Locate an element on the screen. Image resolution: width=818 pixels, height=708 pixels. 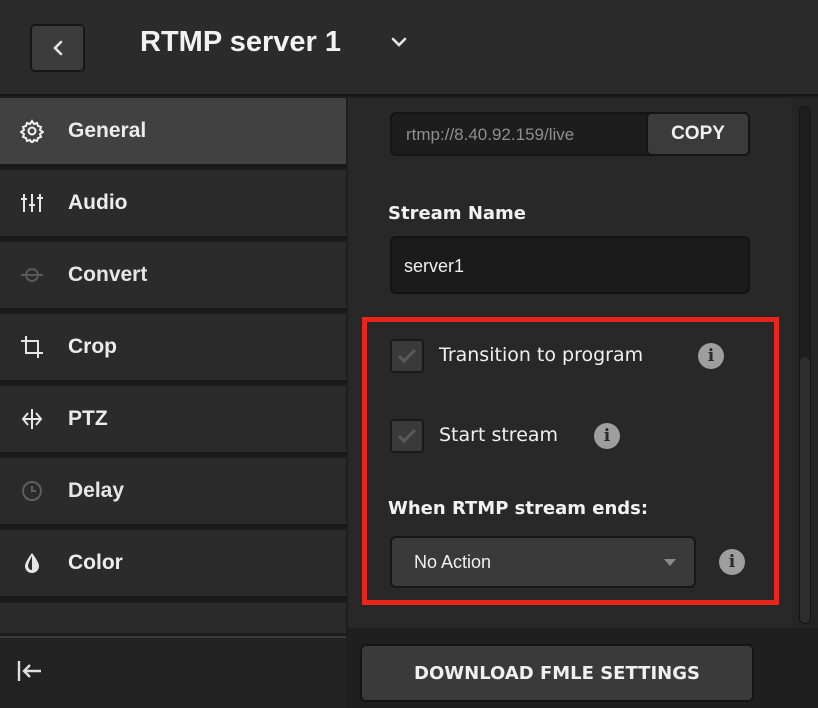
sidebar-item-ptz: PTZ is located at coordinates (173, 420).